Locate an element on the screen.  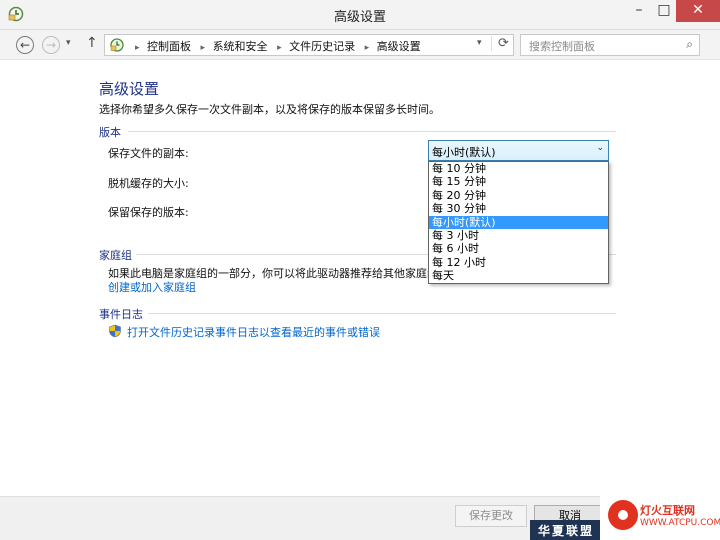
section-heading-versions: 版本 is located at coordinates (110, 132).